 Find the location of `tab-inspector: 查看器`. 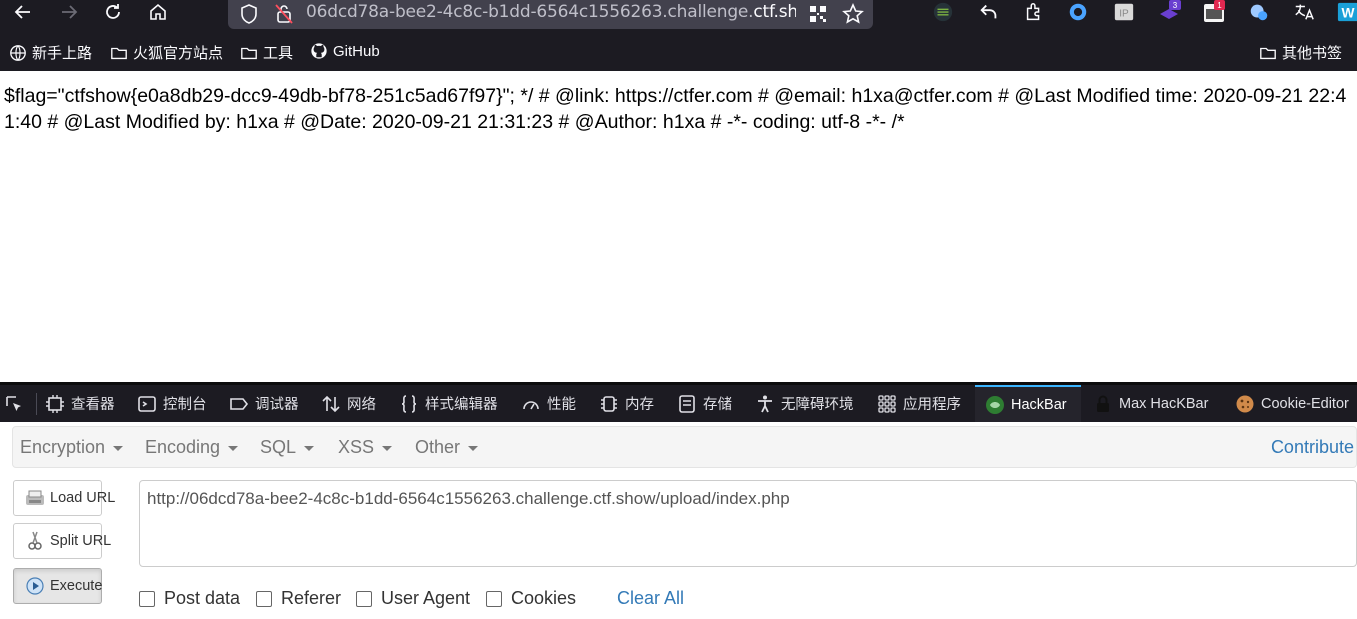

tab-inspector: 查看器 is located at coordinates (80, 403).